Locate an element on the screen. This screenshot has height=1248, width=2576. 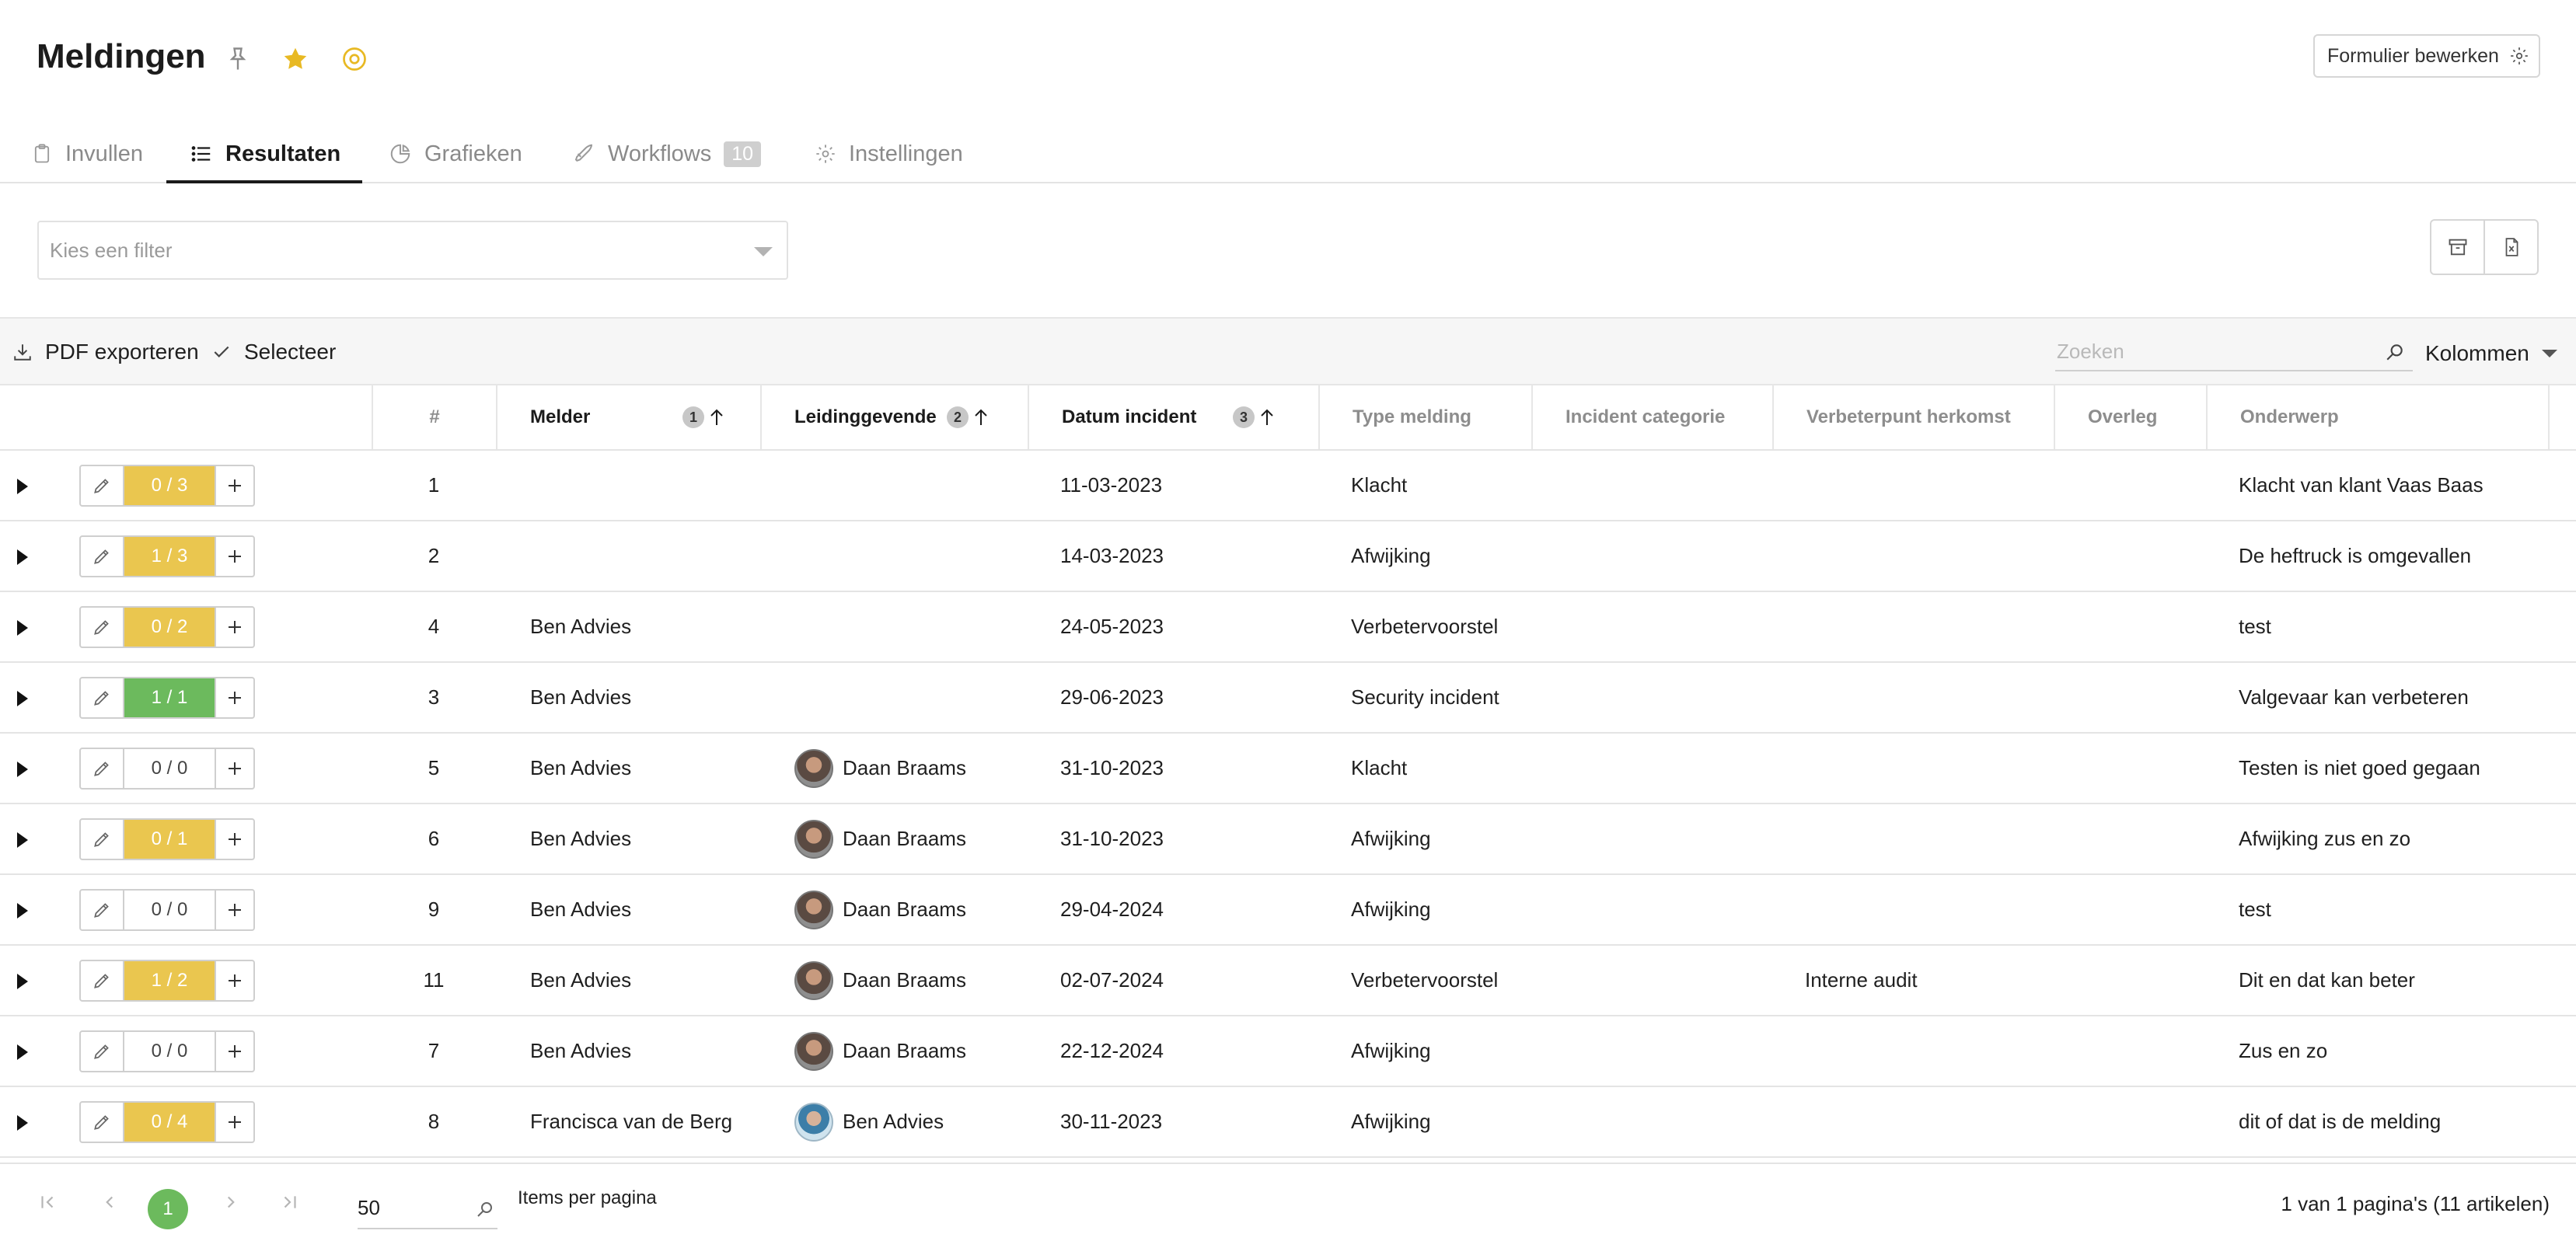
archive-button is located at coordinates (2457, 248).